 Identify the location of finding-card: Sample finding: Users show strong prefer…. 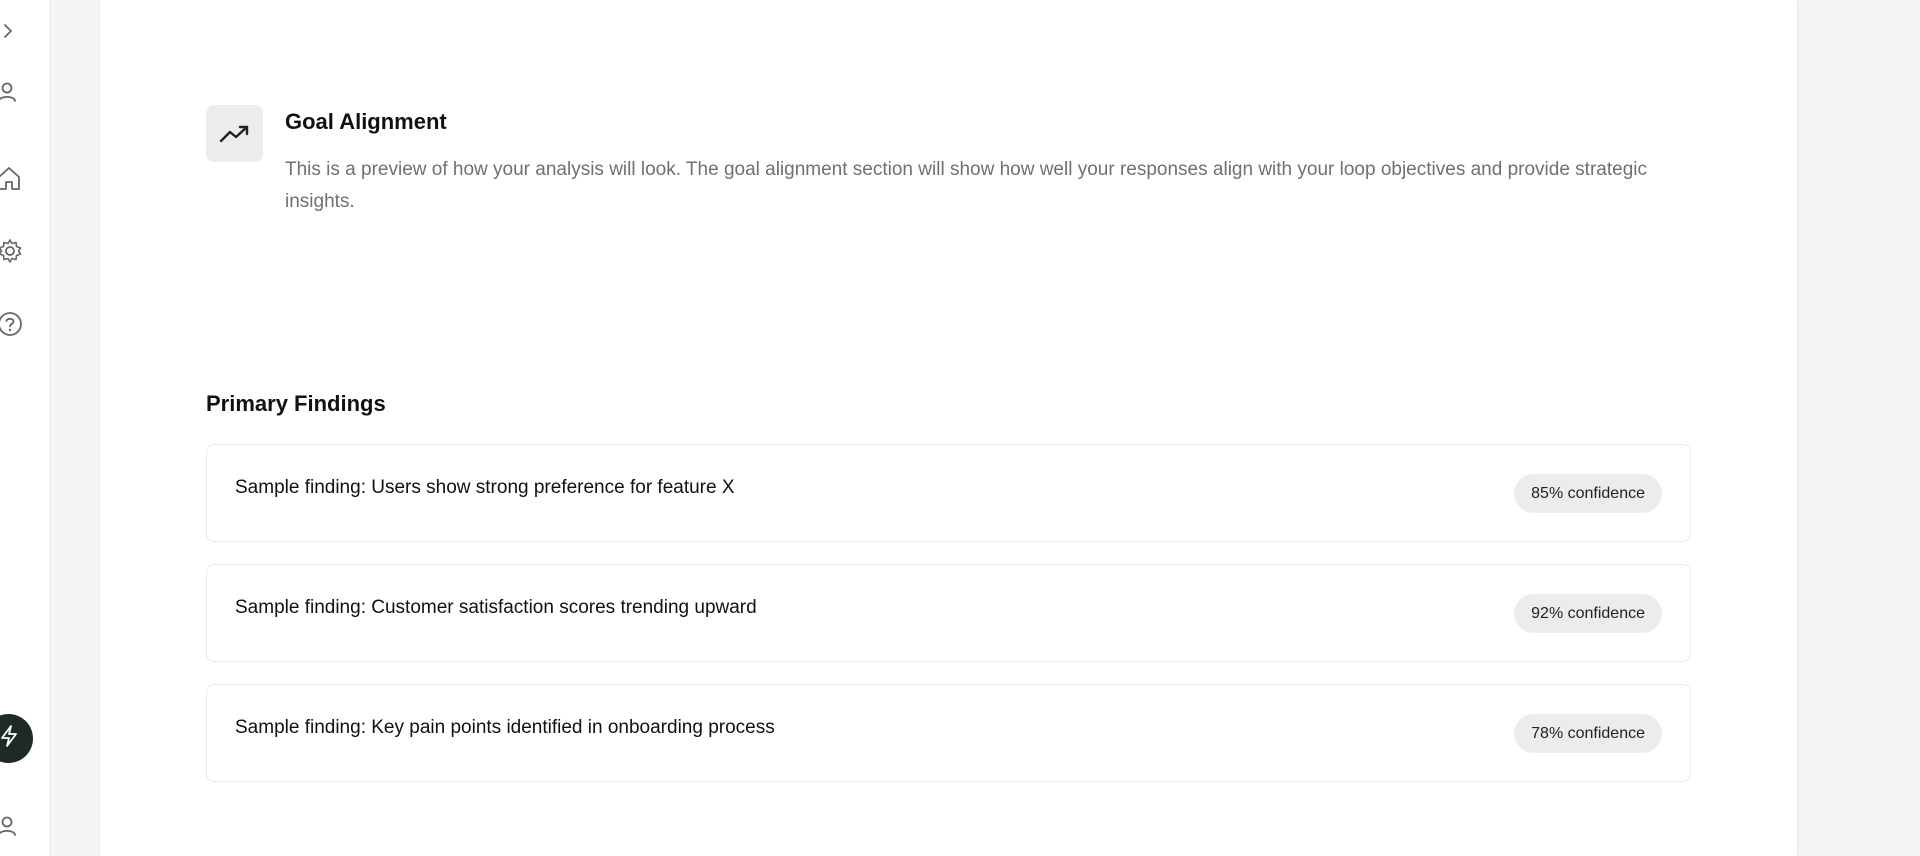
(948, 493).